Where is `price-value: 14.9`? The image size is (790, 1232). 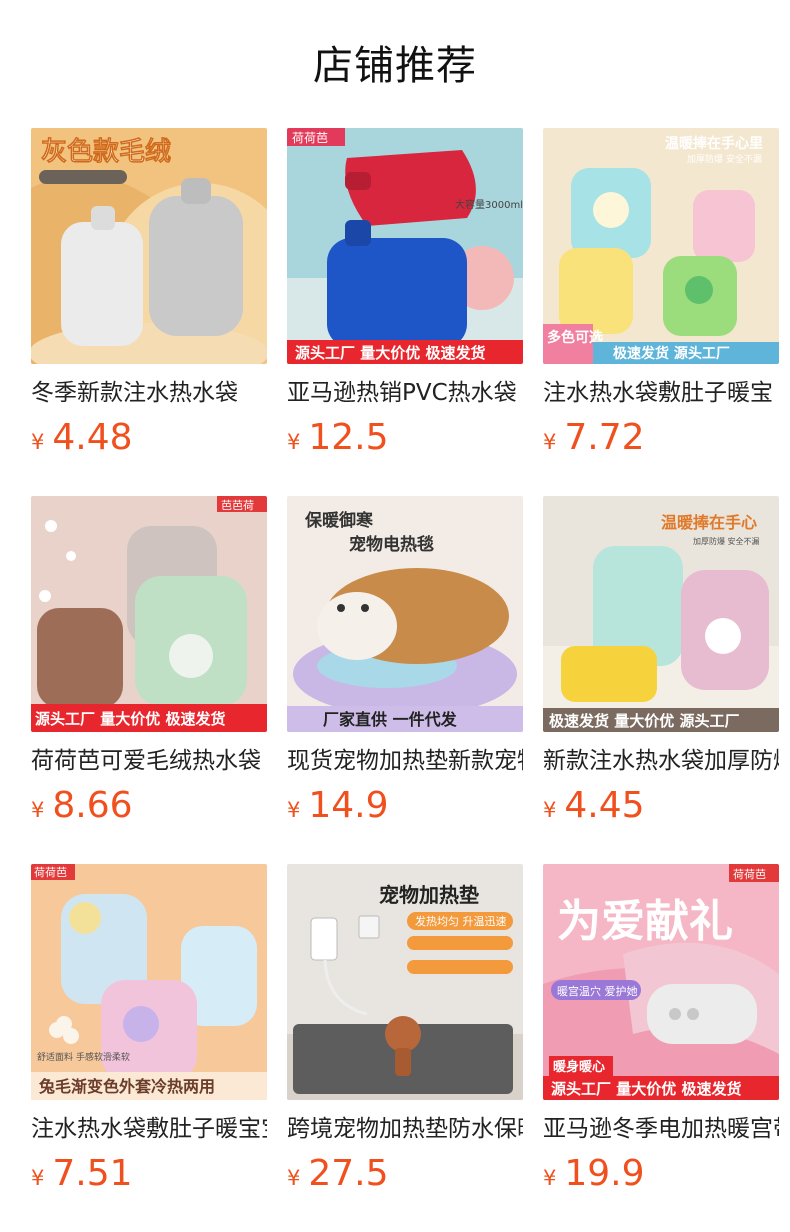
price-value: 14.9 is located at coordinates (348, 805).